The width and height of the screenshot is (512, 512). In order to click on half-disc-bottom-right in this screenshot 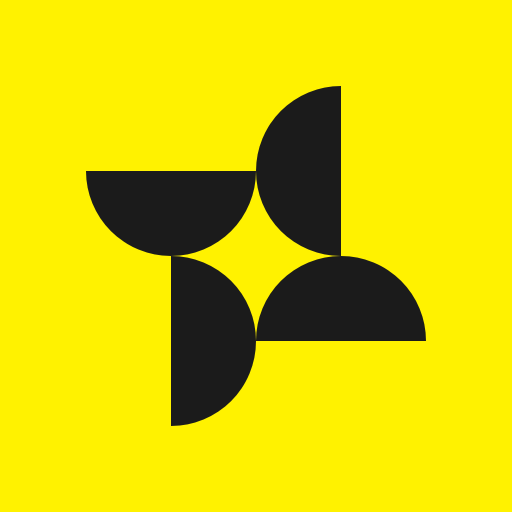, I will do `click(341, 298)`.